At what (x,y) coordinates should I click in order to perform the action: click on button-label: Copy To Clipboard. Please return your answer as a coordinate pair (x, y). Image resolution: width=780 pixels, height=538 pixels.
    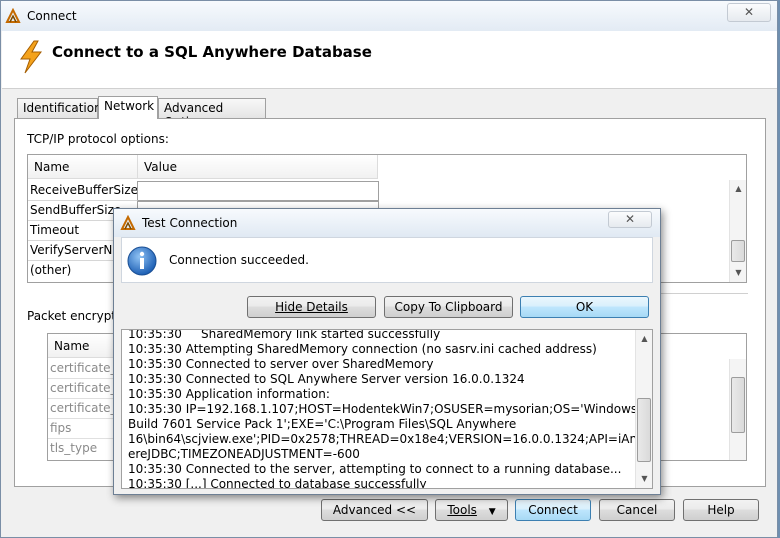
    Looking at the image, I should click on (448, 307).